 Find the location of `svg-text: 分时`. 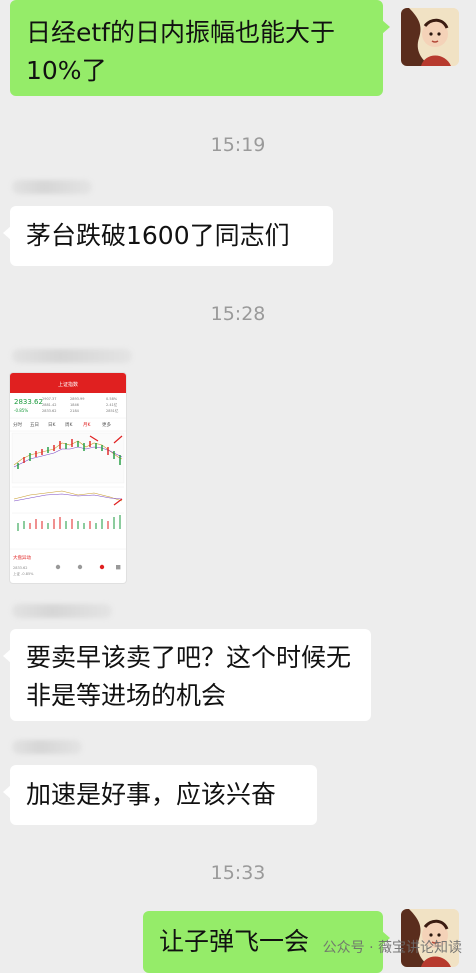

svg-text: 分时 is located at coordinates (17, 424).